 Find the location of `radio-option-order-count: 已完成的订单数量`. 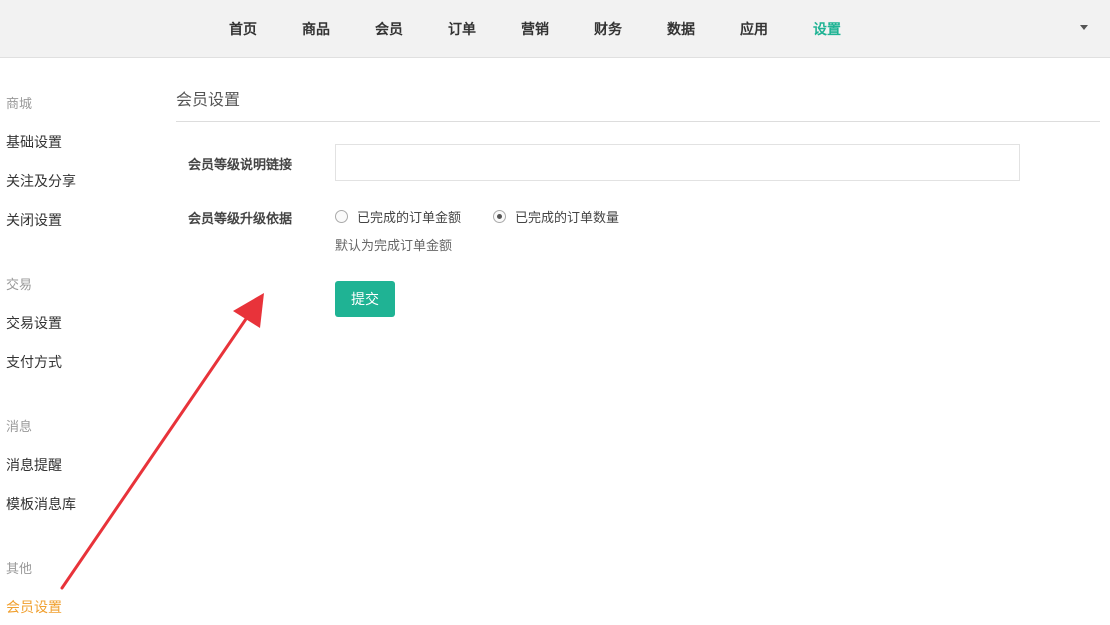

radio-option-order-count: 已完成的订单数量 is located at coordinates (556, 216).